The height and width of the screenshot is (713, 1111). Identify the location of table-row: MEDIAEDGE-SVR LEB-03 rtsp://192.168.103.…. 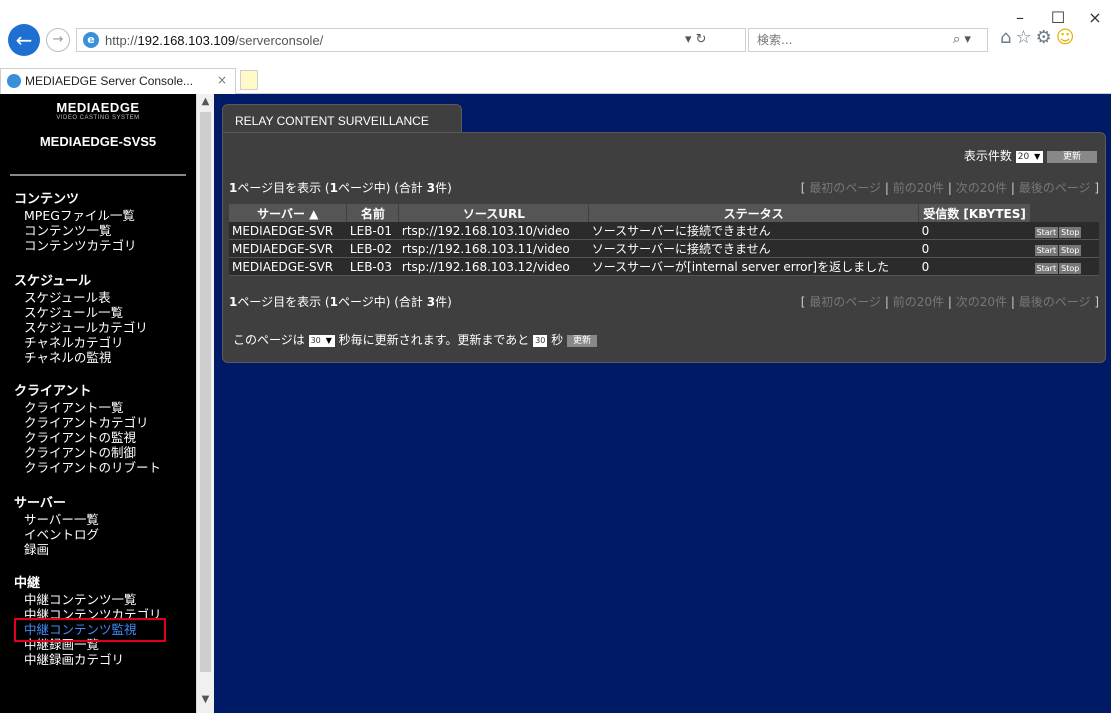
(664, 266).